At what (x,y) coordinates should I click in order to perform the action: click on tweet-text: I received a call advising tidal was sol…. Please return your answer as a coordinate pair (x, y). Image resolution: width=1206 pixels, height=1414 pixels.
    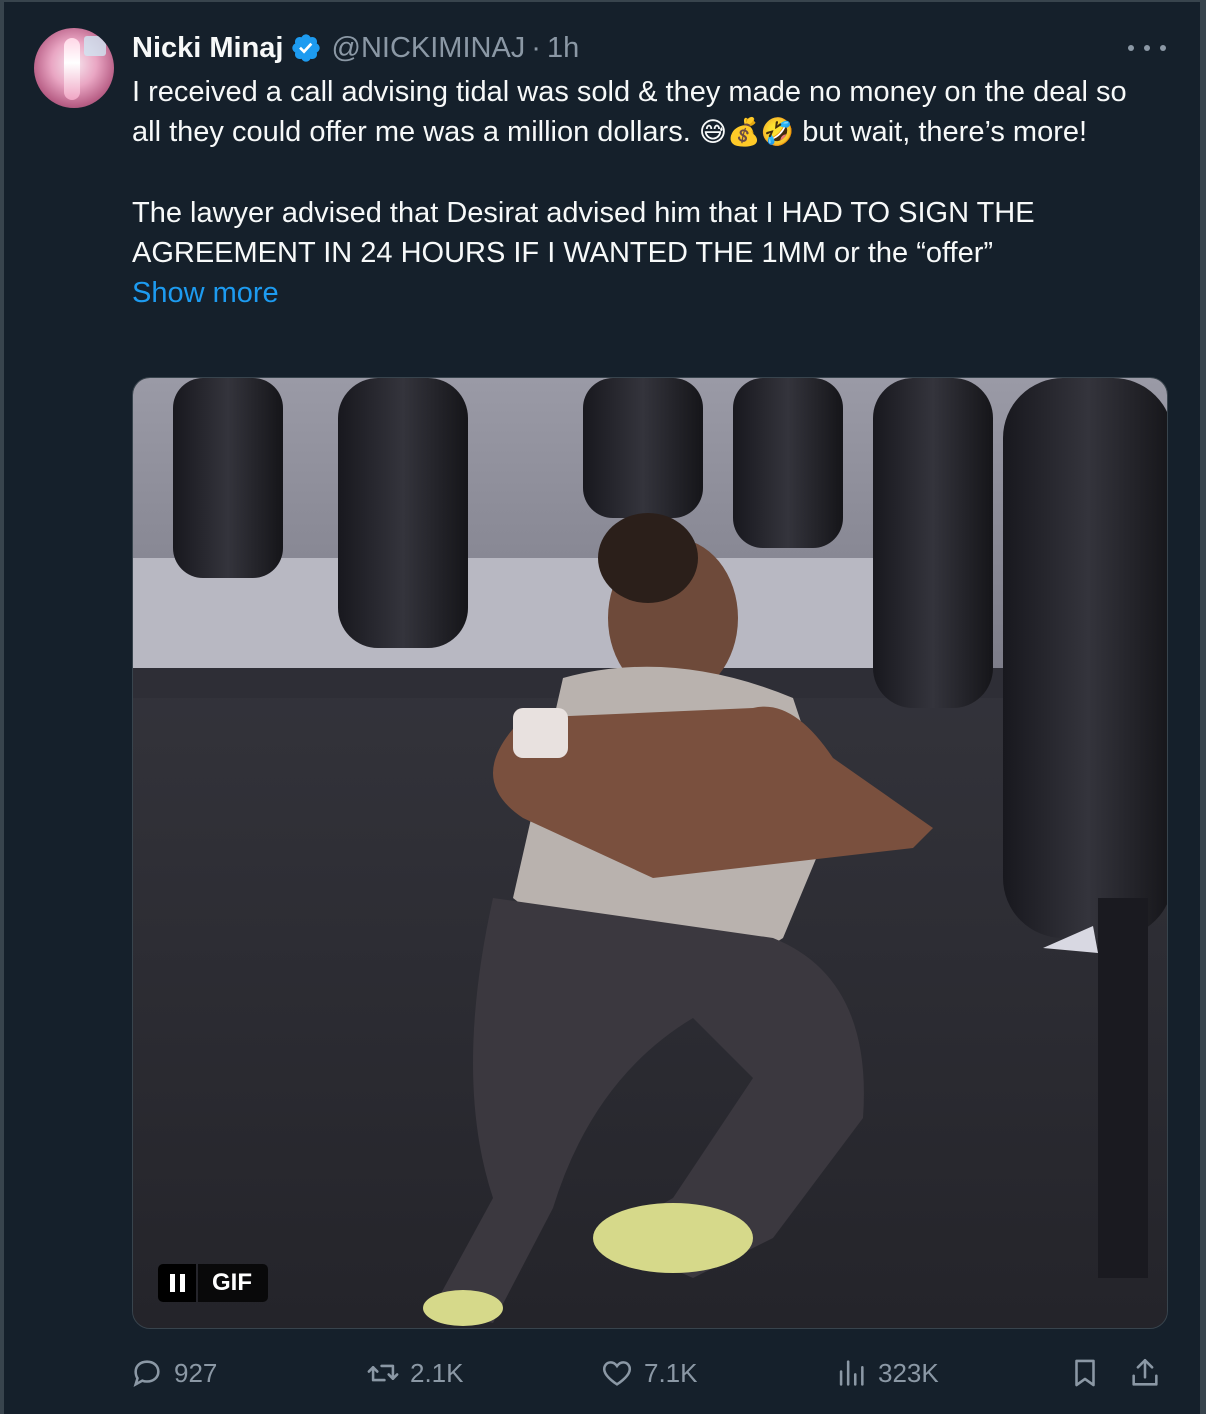
    Looking at the image, I should click on (647, 192).